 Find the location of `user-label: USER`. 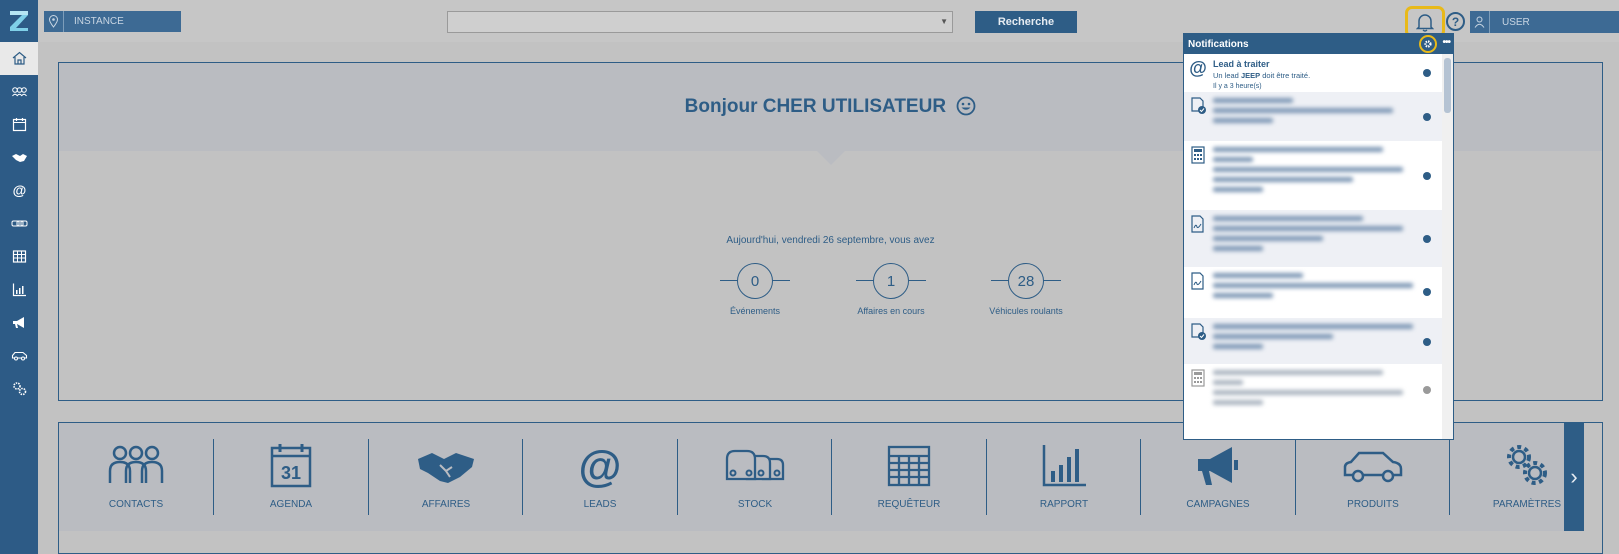

user-label: USER is located at coordinates (1516, 22).